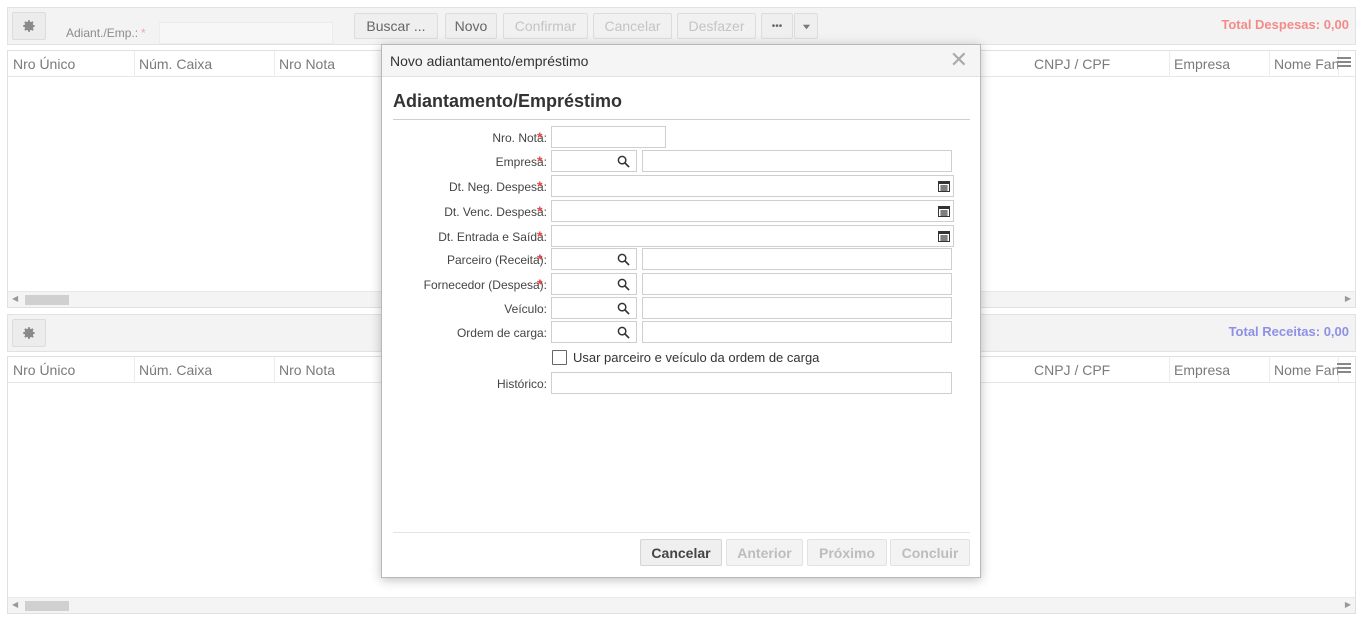 This screenshot has height=623, width=1363. Describe the element at coordinates (521, 384) in the screenshot. I see `historico-label: Histórico:` at that location.